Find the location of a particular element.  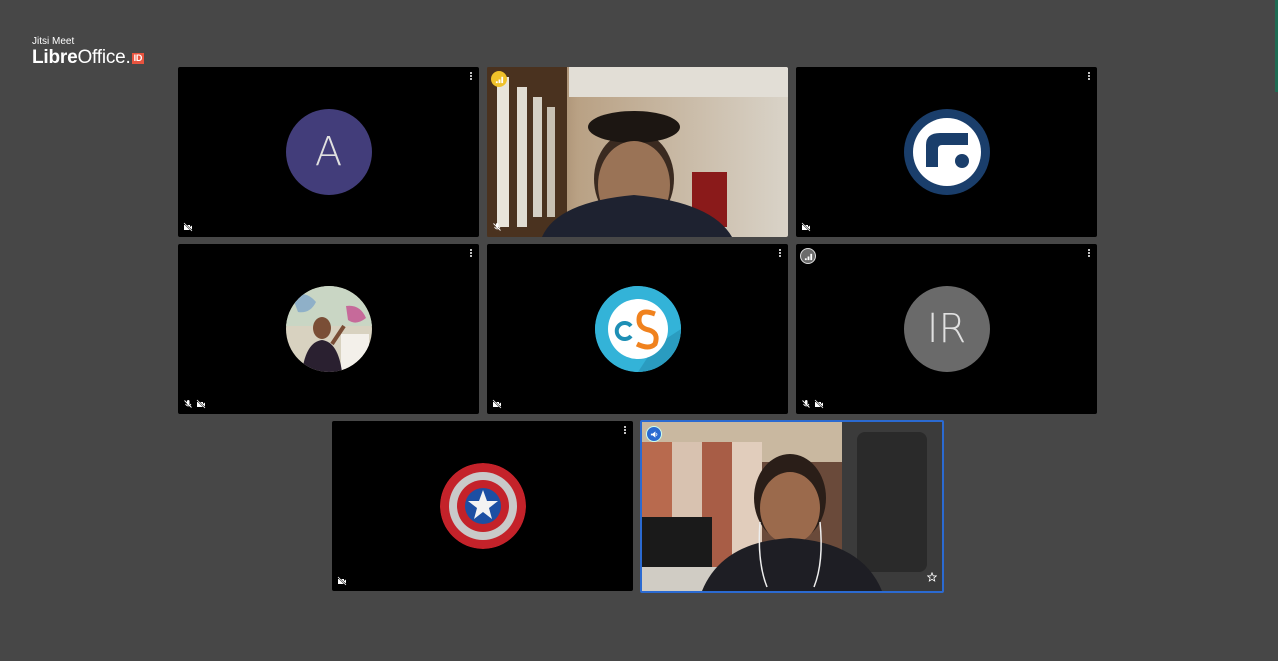

speaker-icon is located at coordinates (653, 434).